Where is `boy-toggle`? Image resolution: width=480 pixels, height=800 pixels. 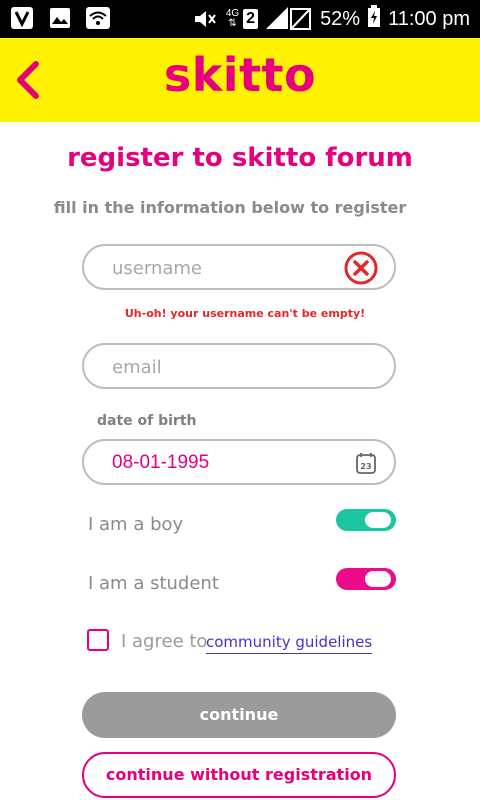
boy-toggle is located at coordinates (366, 520).